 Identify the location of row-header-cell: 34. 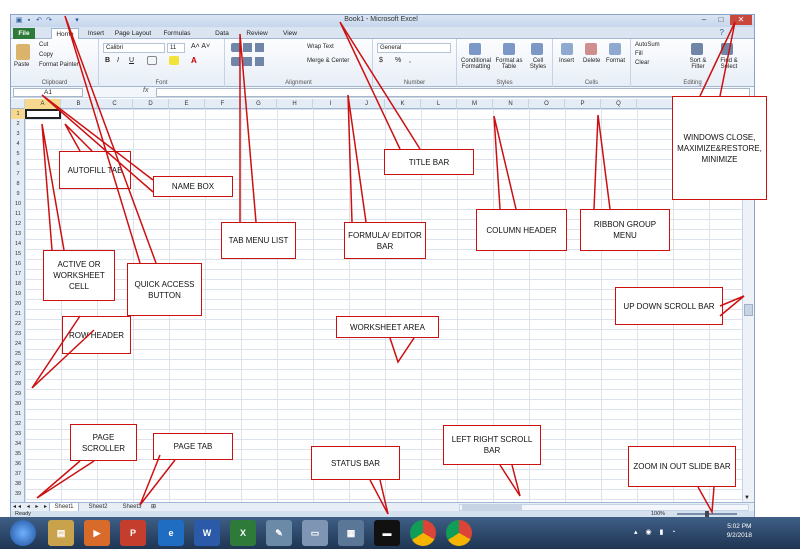
(18, 444).